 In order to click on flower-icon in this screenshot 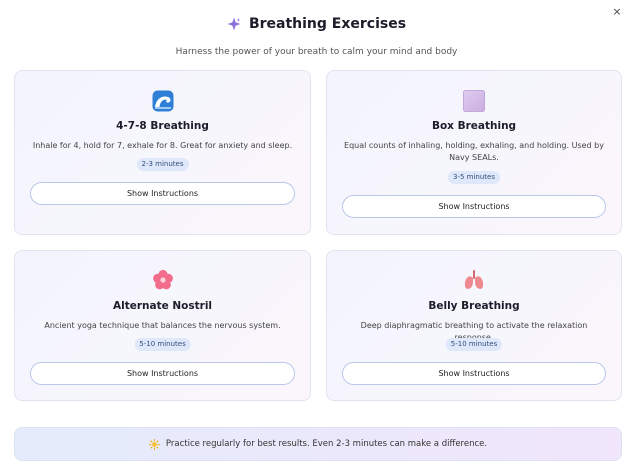, I will do `click(162, 279)`.